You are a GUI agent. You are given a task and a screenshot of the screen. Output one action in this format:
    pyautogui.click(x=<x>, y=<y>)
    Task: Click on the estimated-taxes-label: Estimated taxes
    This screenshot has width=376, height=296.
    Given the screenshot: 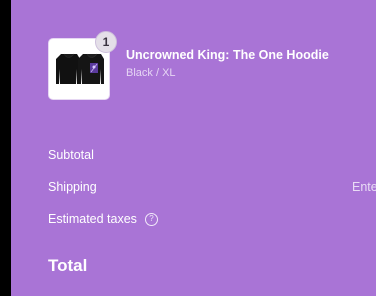 What is the action you would take?
    pyautogui.click(x=92, y=219)
    